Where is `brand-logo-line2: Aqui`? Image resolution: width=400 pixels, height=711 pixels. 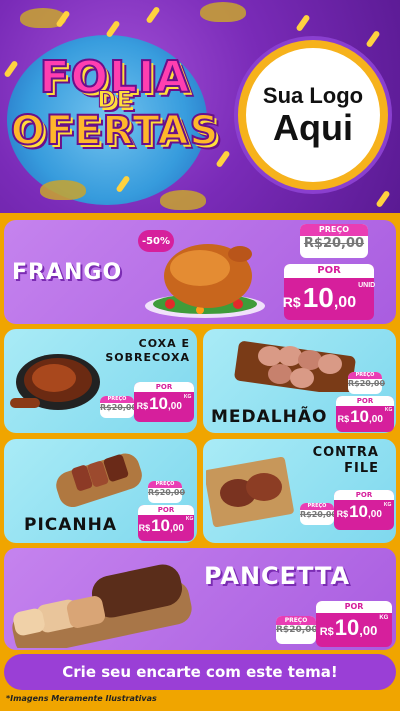
brand-logo-line2: Aqui is located at coordinates (313, 128).